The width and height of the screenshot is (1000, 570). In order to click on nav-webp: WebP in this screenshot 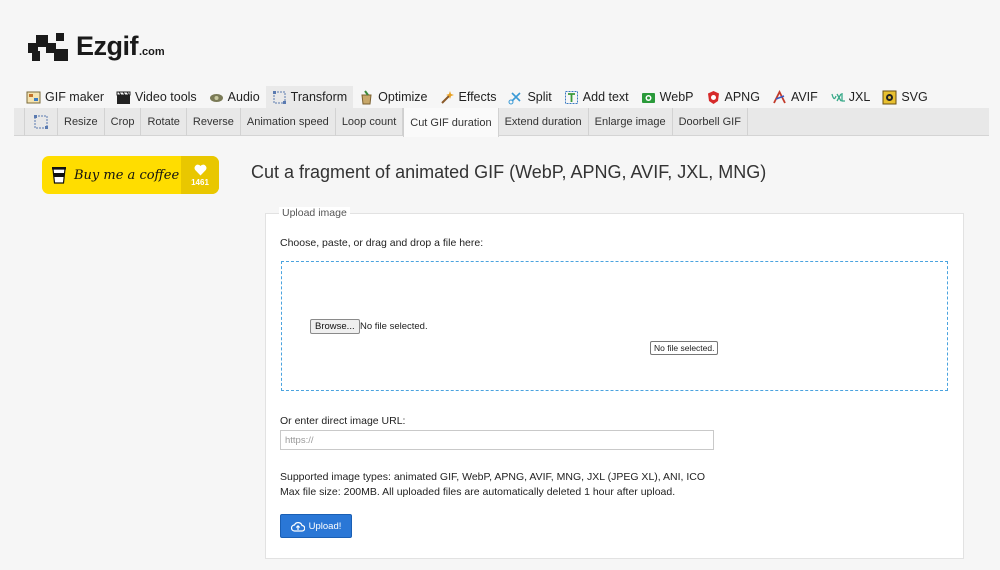, I will do `click(667, 97)`.